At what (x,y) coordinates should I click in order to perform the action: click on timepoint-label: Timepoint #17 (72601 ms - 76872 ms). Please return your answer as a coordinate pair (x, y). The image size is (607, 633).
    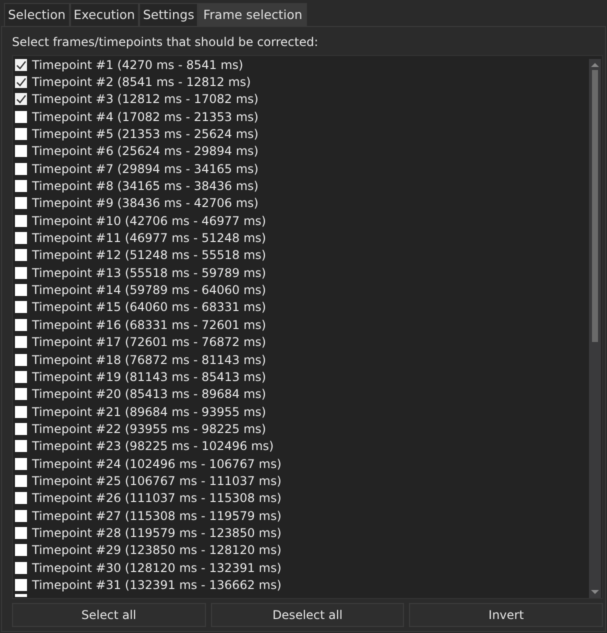
    Looking at the image, I should click on (149, 342).